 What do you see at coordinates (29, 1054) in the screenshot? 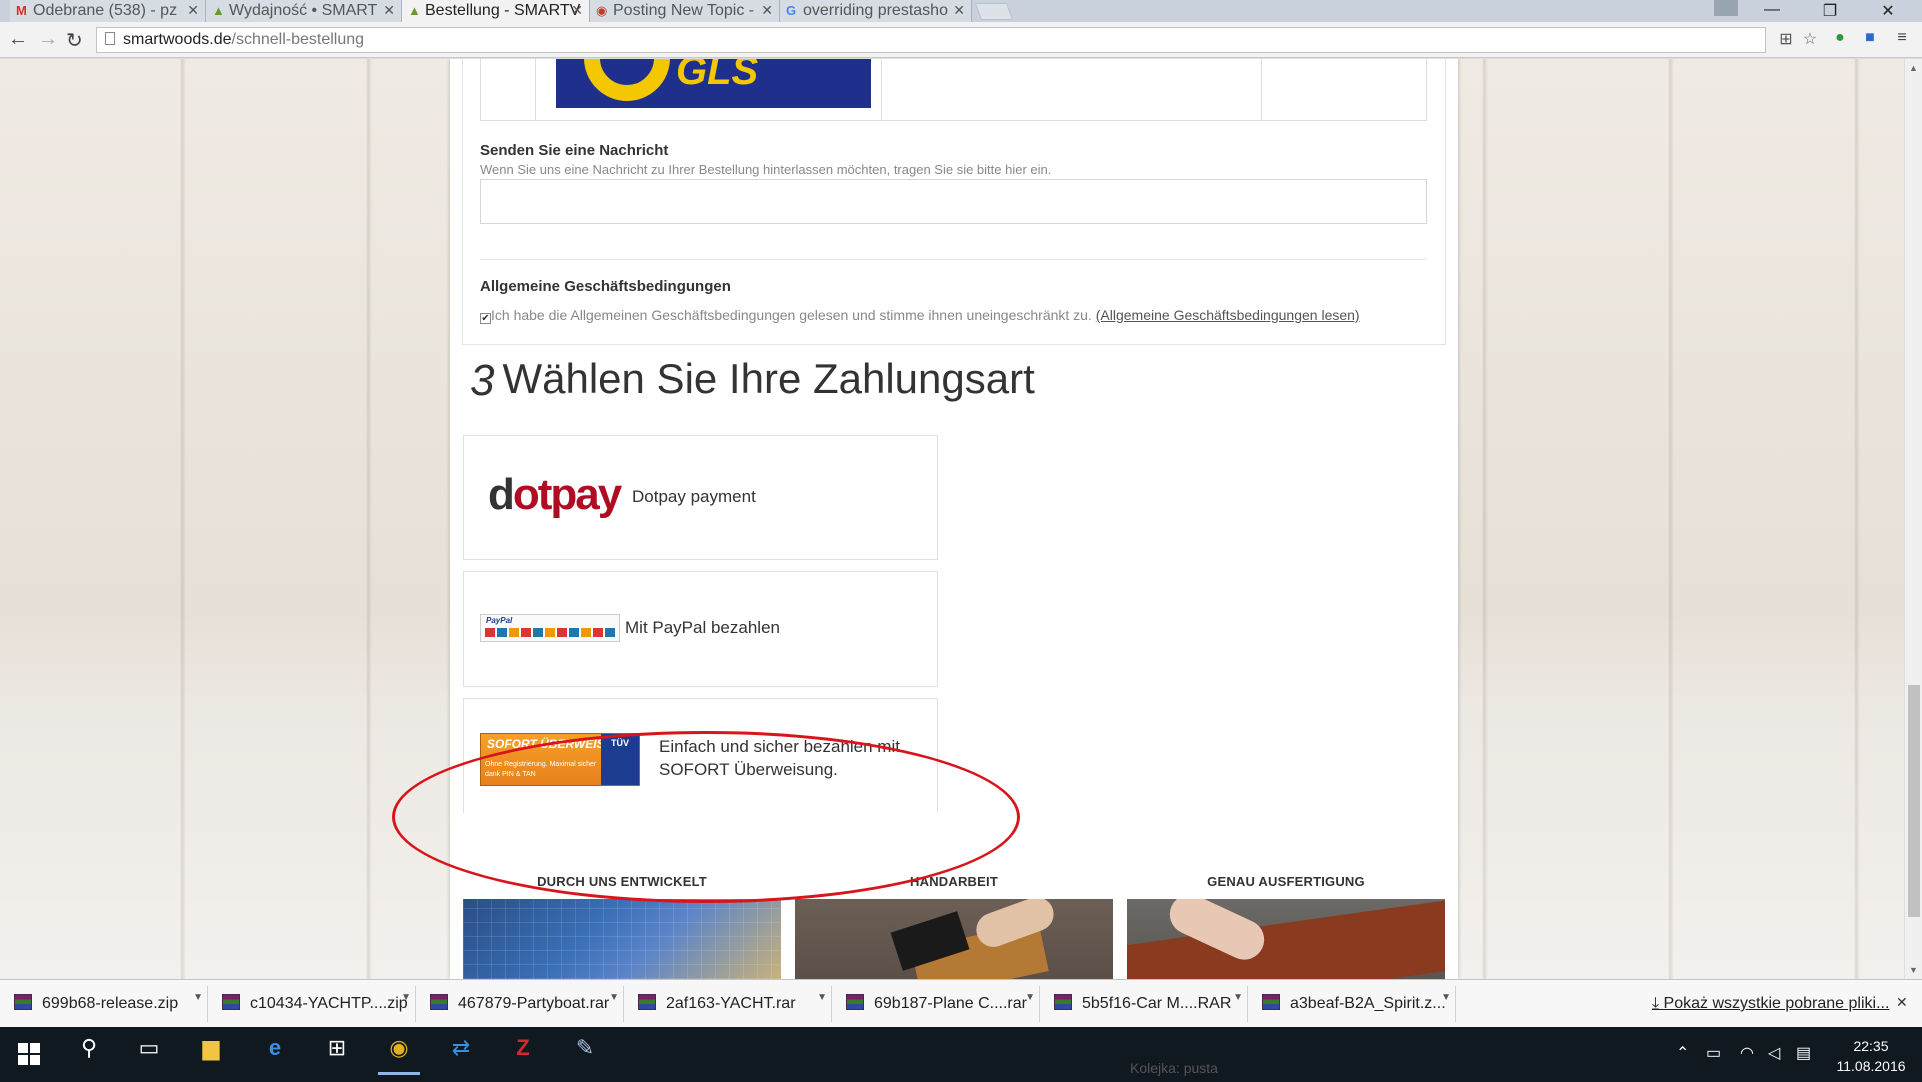
I see `windows-start-icon` at bounding box center [29, 1054].